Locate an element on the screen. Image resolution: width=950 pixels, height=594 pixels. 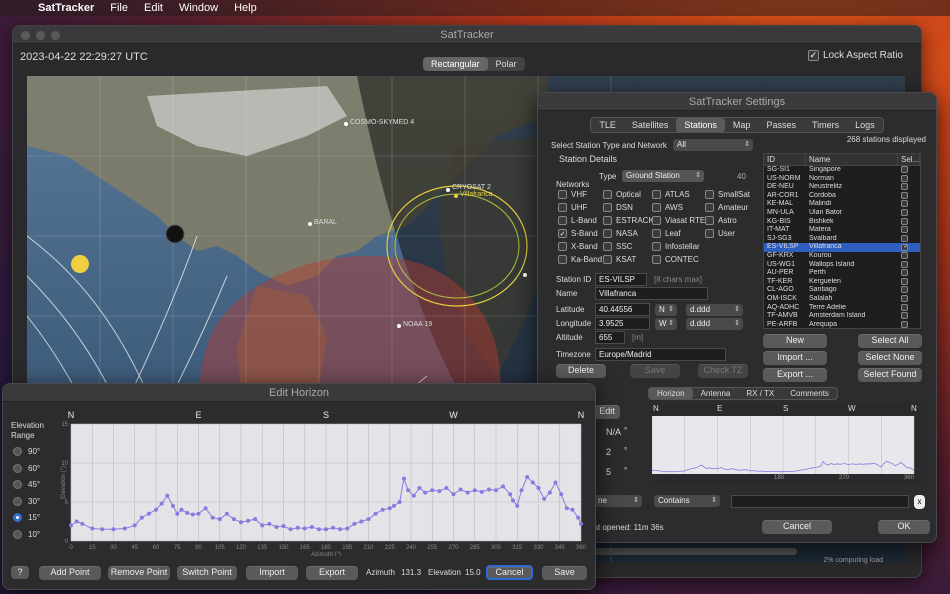
network-l-band: L-Band is located at coordinates (577, 220).